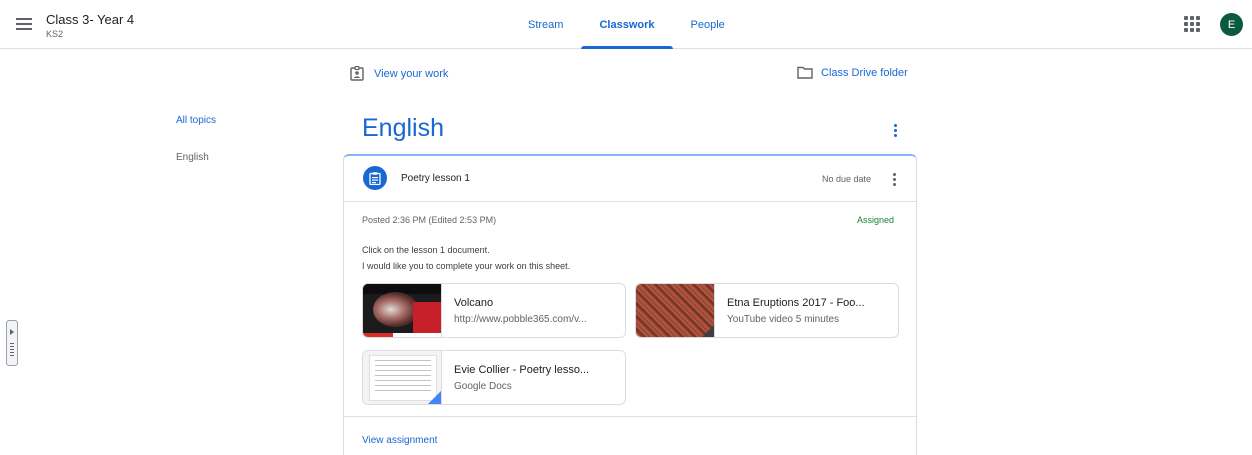 The image size is (1252, 455). Describe the element at coordinates (1231, 24) in the screenshot. I see `account-avatar: E` at that location.